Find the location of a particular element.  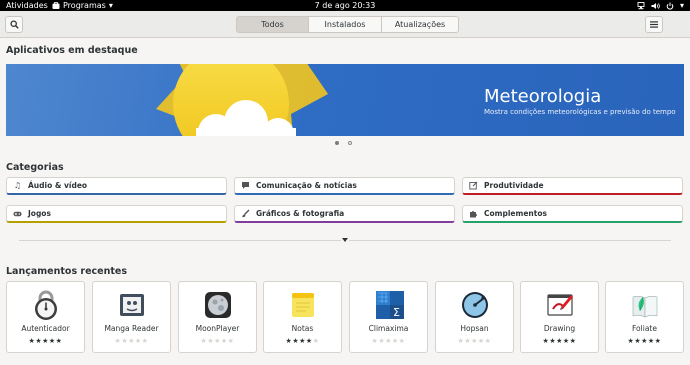

menu-button is located at coordinates (654, 24).